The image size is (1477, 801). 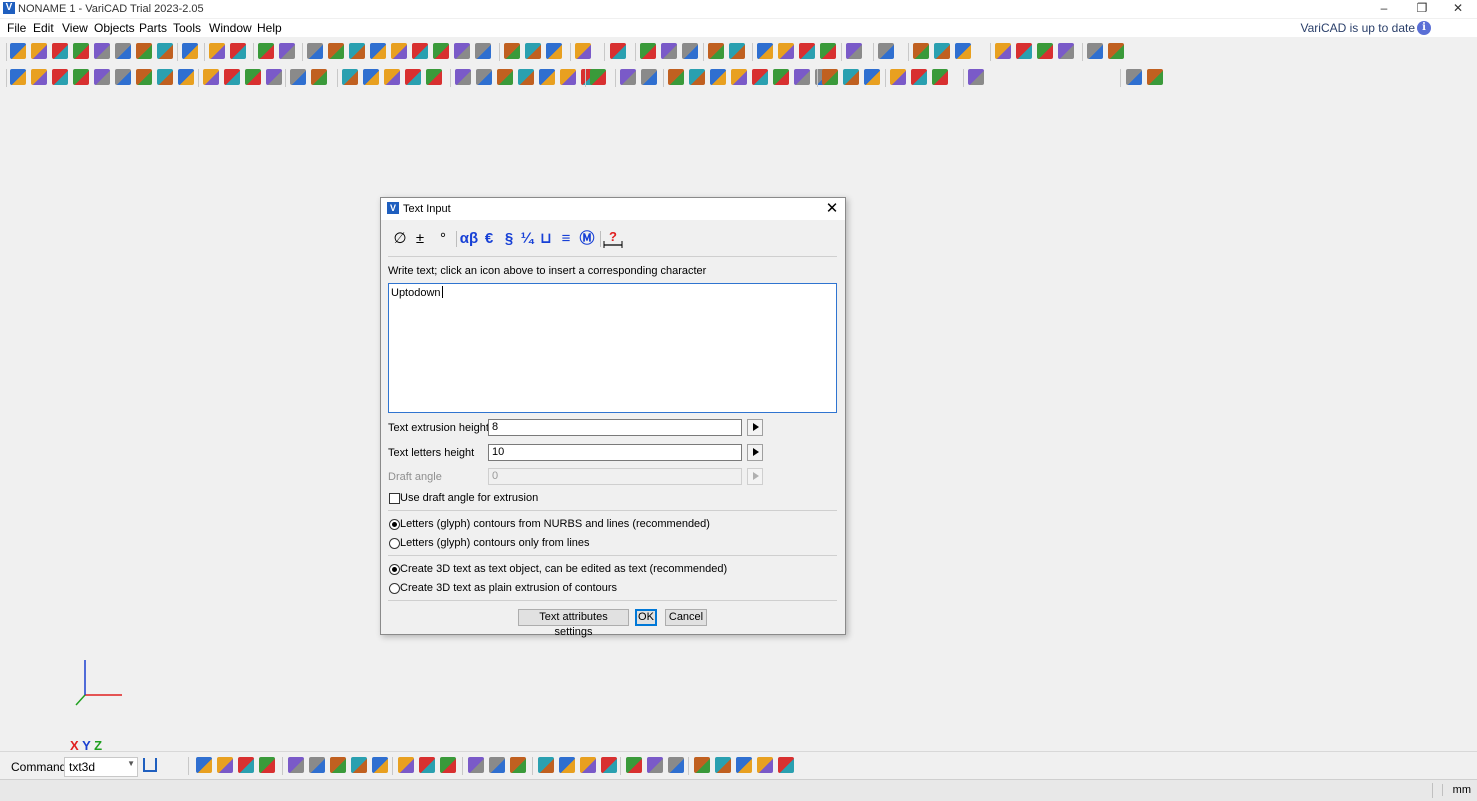 What do you see at coordinates (615, 452) in the screenshot?
I see `letters-height-input: 10` at bounding box center [615, 452].